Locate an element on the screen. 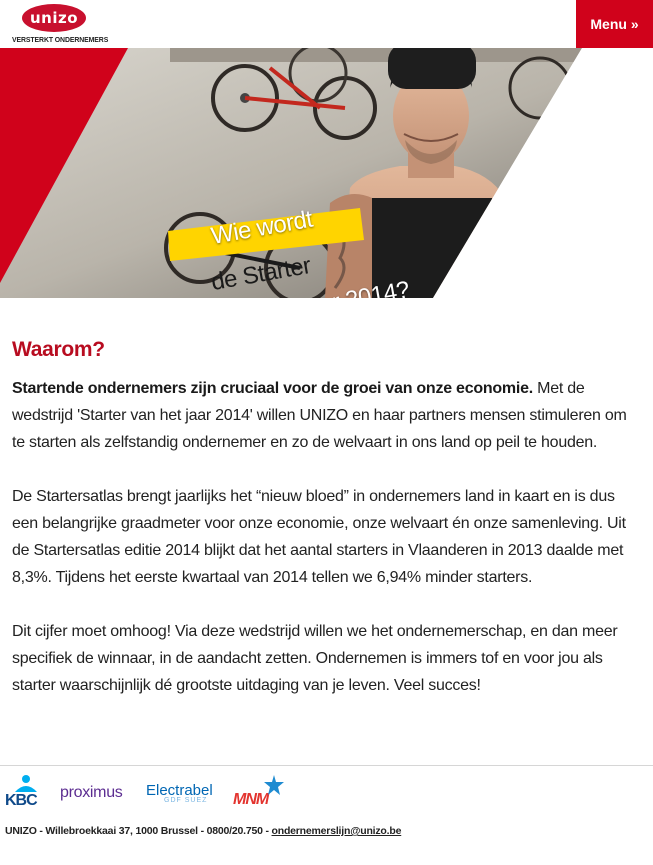 The image size is (653, 865). unizo-logo: unizo VERSTERKT ONDERNEMERS is located at coordinates (60, 24).